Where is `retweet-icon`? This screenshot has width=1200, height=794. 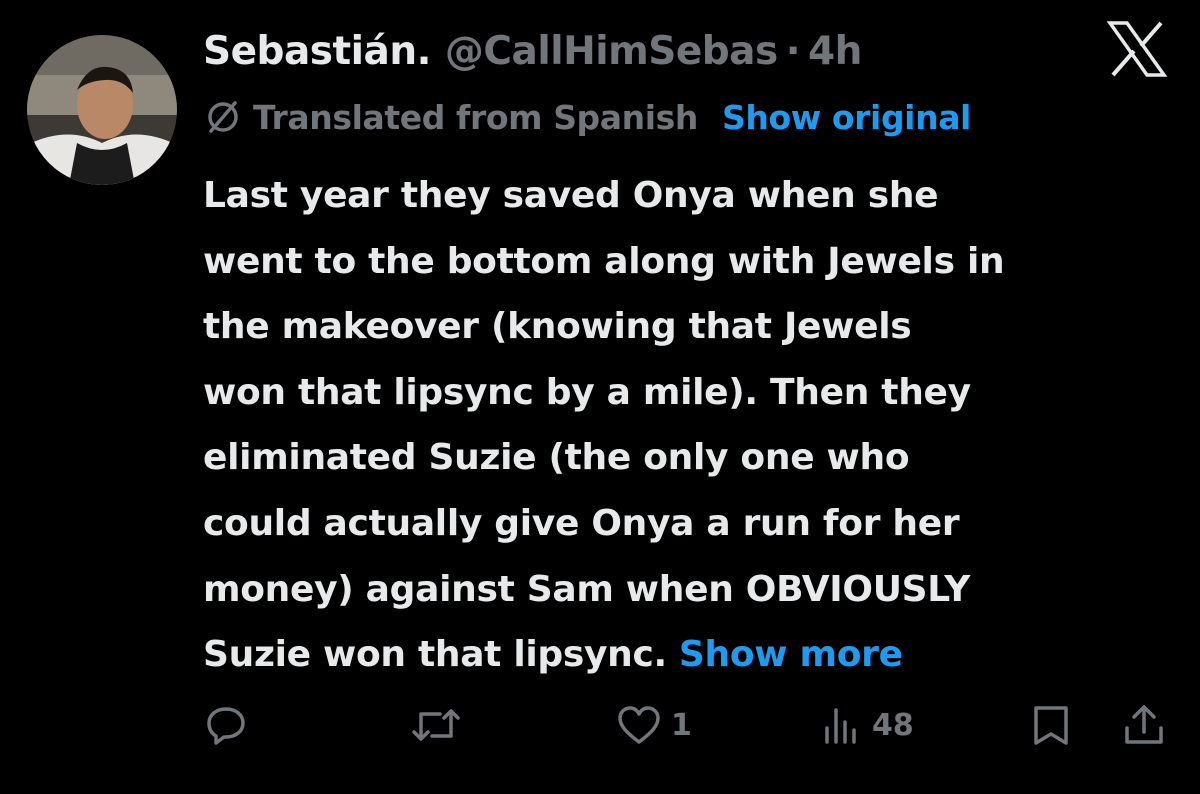
retweet-icon is located at coordinates (436, 725).